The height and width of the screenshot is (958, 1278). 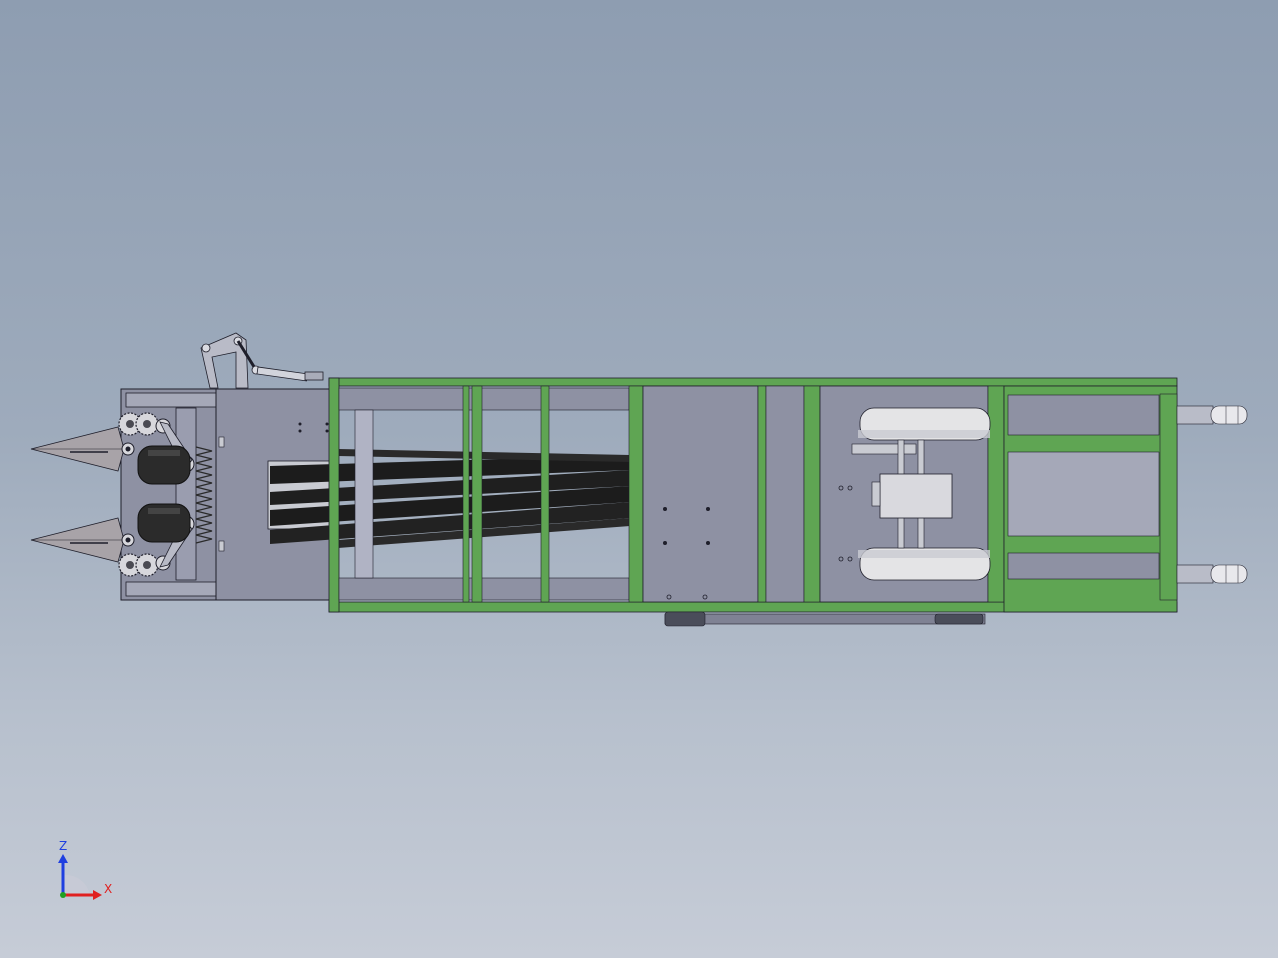 I want to click on coordinate-triad-icon: Z X, so click(x=85, y=869).